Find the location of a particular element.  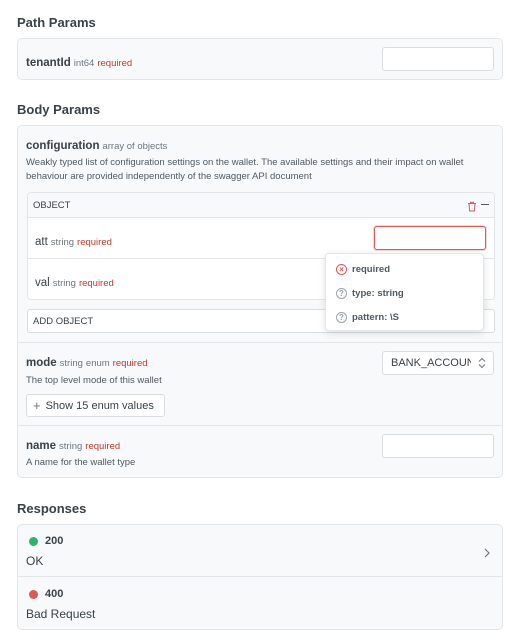

plus-icon: + is located at coordinates (37, 405).